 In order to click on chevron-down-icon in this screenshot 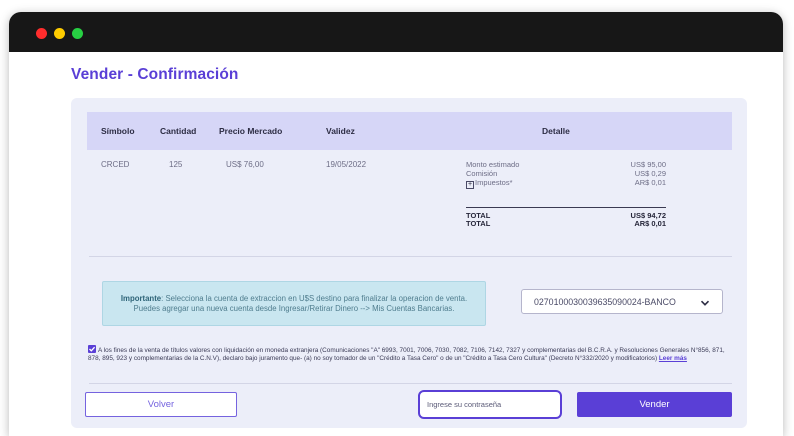, I will do `click(705, 303)`.